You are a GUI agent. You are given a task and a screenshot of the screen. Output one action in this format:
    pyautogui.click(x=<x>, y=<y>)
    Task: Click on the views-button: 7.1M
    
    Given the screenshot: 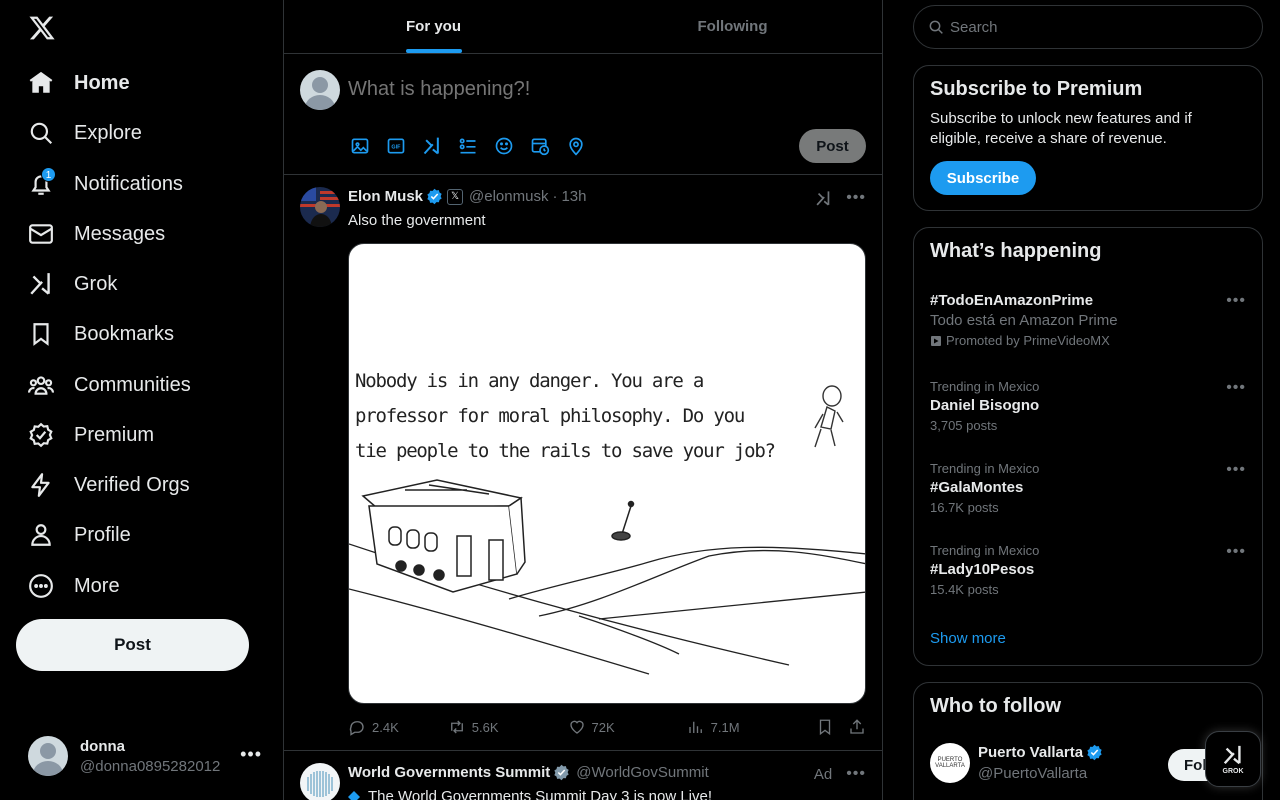 What is the action you would take?
    pyautogui.click(x=713, y=727)
    